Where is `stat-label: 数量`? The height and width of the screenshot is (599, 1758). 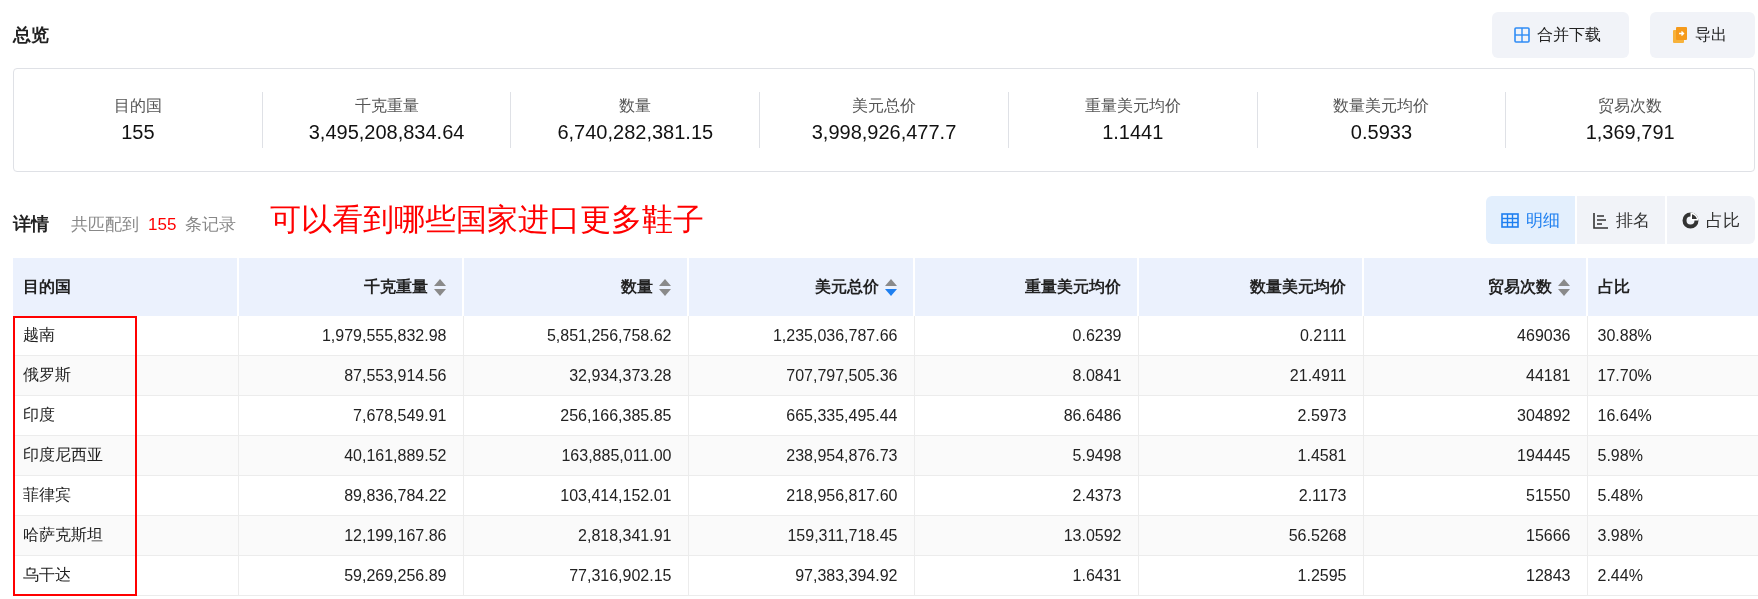 stat-label: 数量 is located at coordinates (635, 106).